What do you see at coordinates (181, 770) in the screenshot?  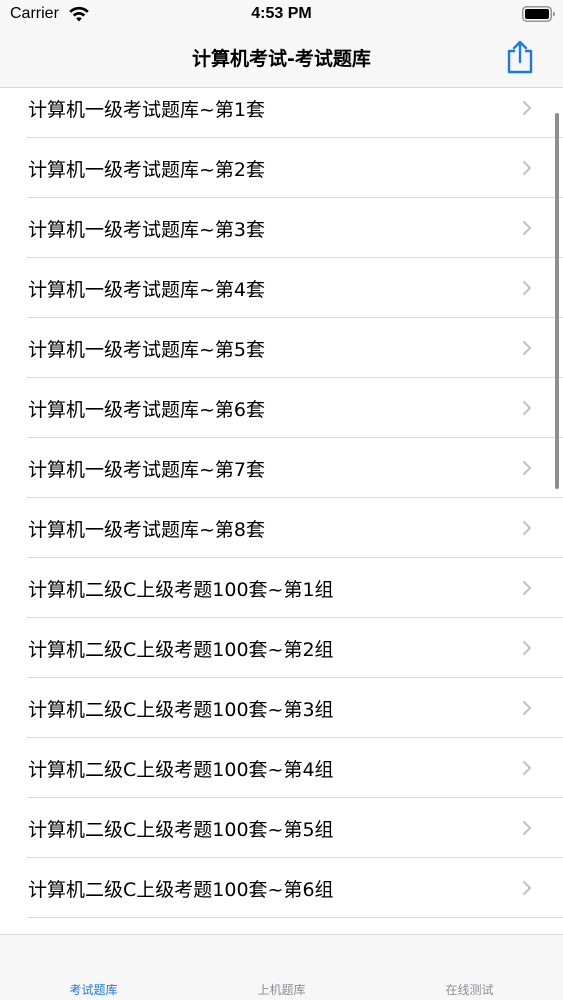 I see `list-item-label: 计算机二级C上级考题100套~第4组` at bounding box center [181, 770].